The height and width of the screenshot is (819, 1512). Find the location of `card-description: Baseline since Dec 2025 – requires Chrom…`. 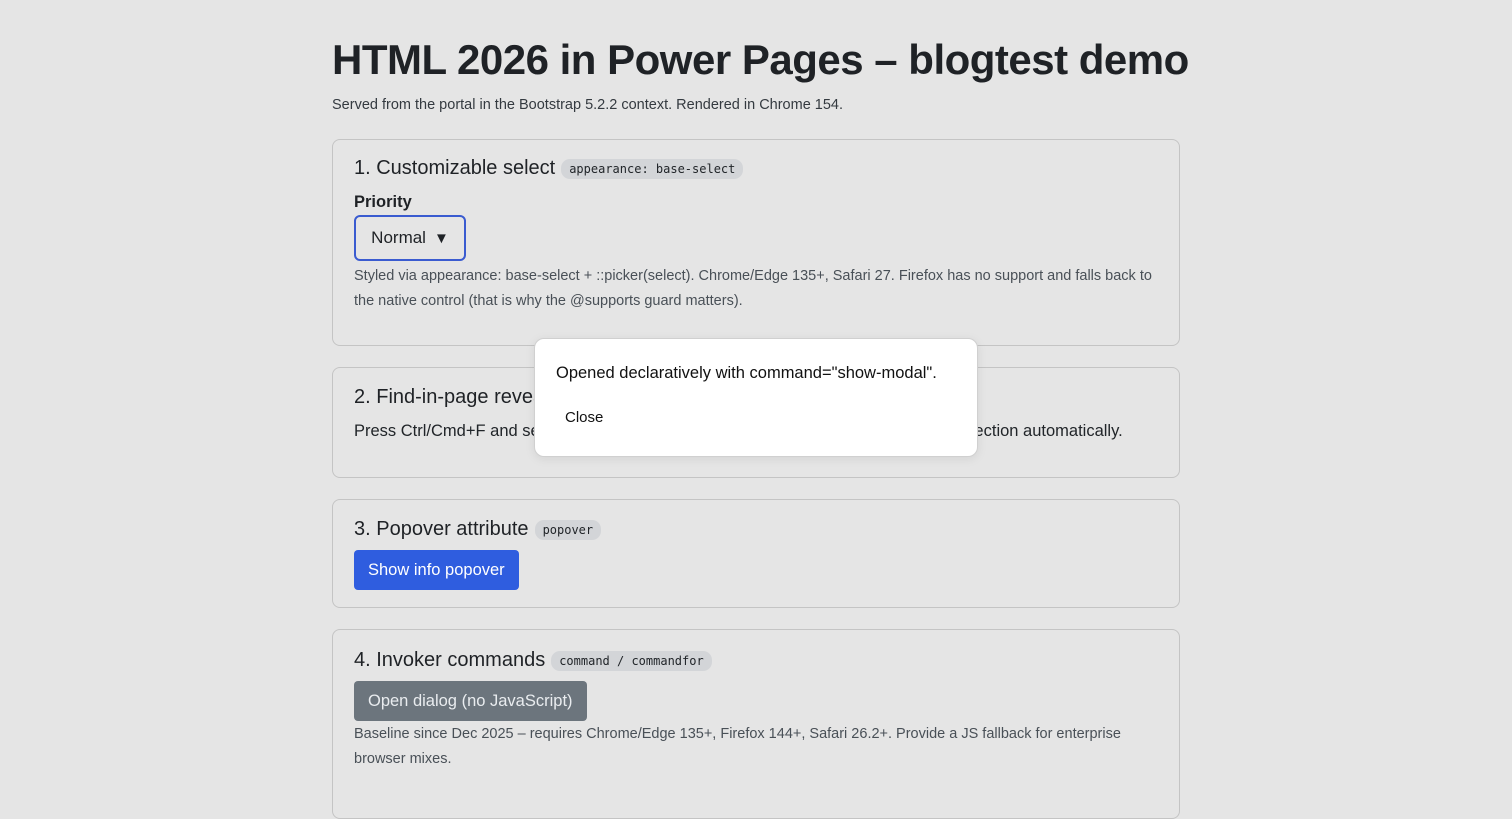

card-description: Baseline since Dec 2025 – requires Chrom… is located at coordinates (737, 746).